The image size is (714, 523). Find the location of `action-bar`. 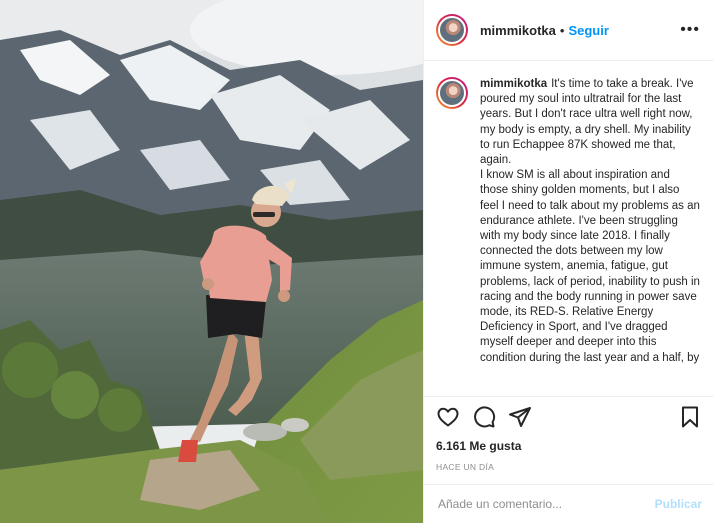

action-bar is located at coordinates (569, 417).